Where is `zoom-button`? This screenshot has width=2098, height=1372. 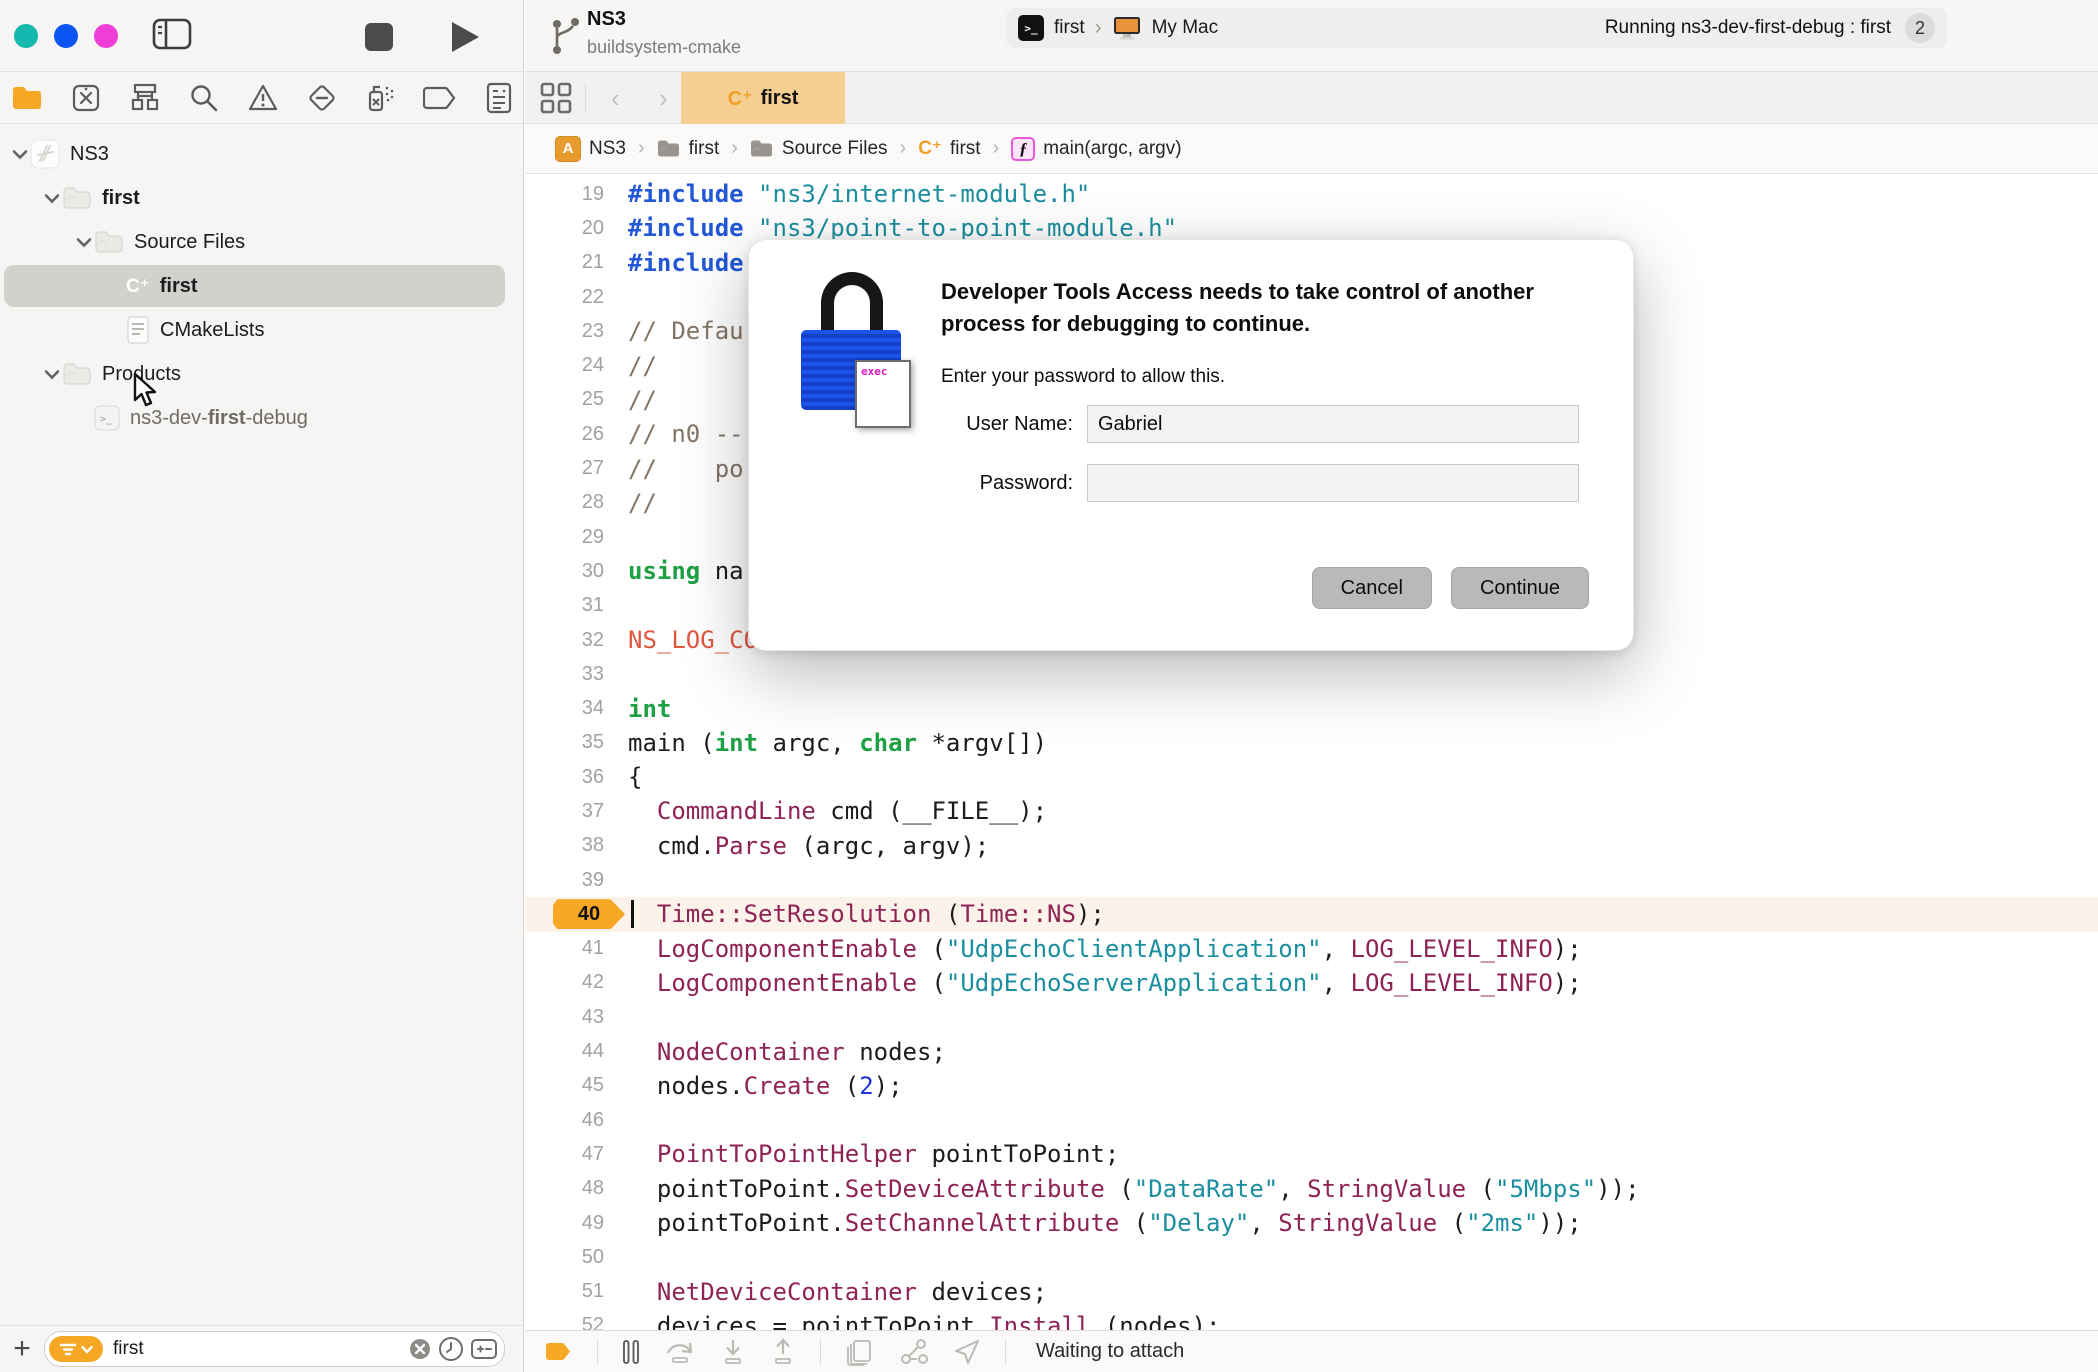 zoom-button is located at coordinates (106, 36).